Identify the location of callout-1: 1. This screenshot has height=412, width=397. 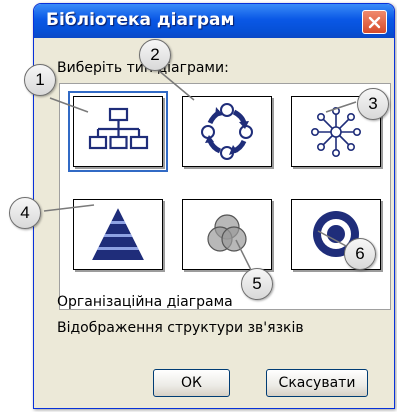
(40, 80).